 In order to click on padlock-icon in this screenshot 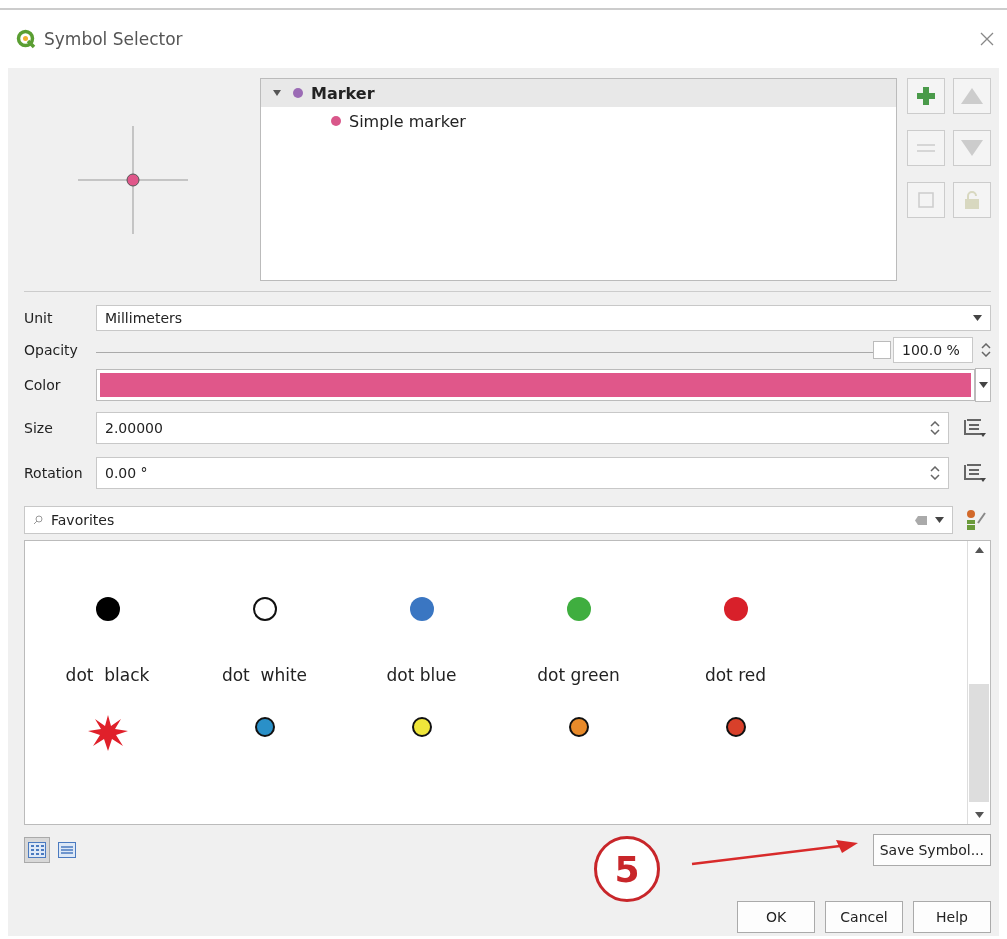, I will do `click(972, 200)`.